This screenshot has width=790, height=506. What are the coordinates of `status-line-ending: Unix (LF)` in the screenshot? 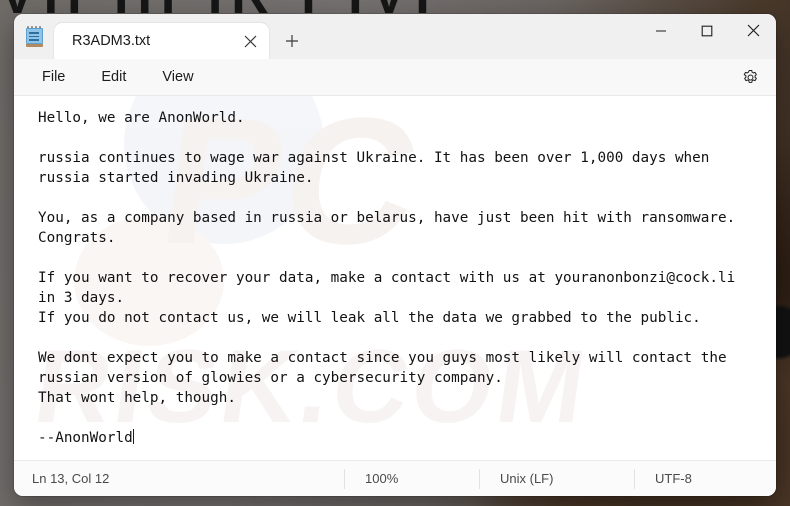 It's located at (556, 478).